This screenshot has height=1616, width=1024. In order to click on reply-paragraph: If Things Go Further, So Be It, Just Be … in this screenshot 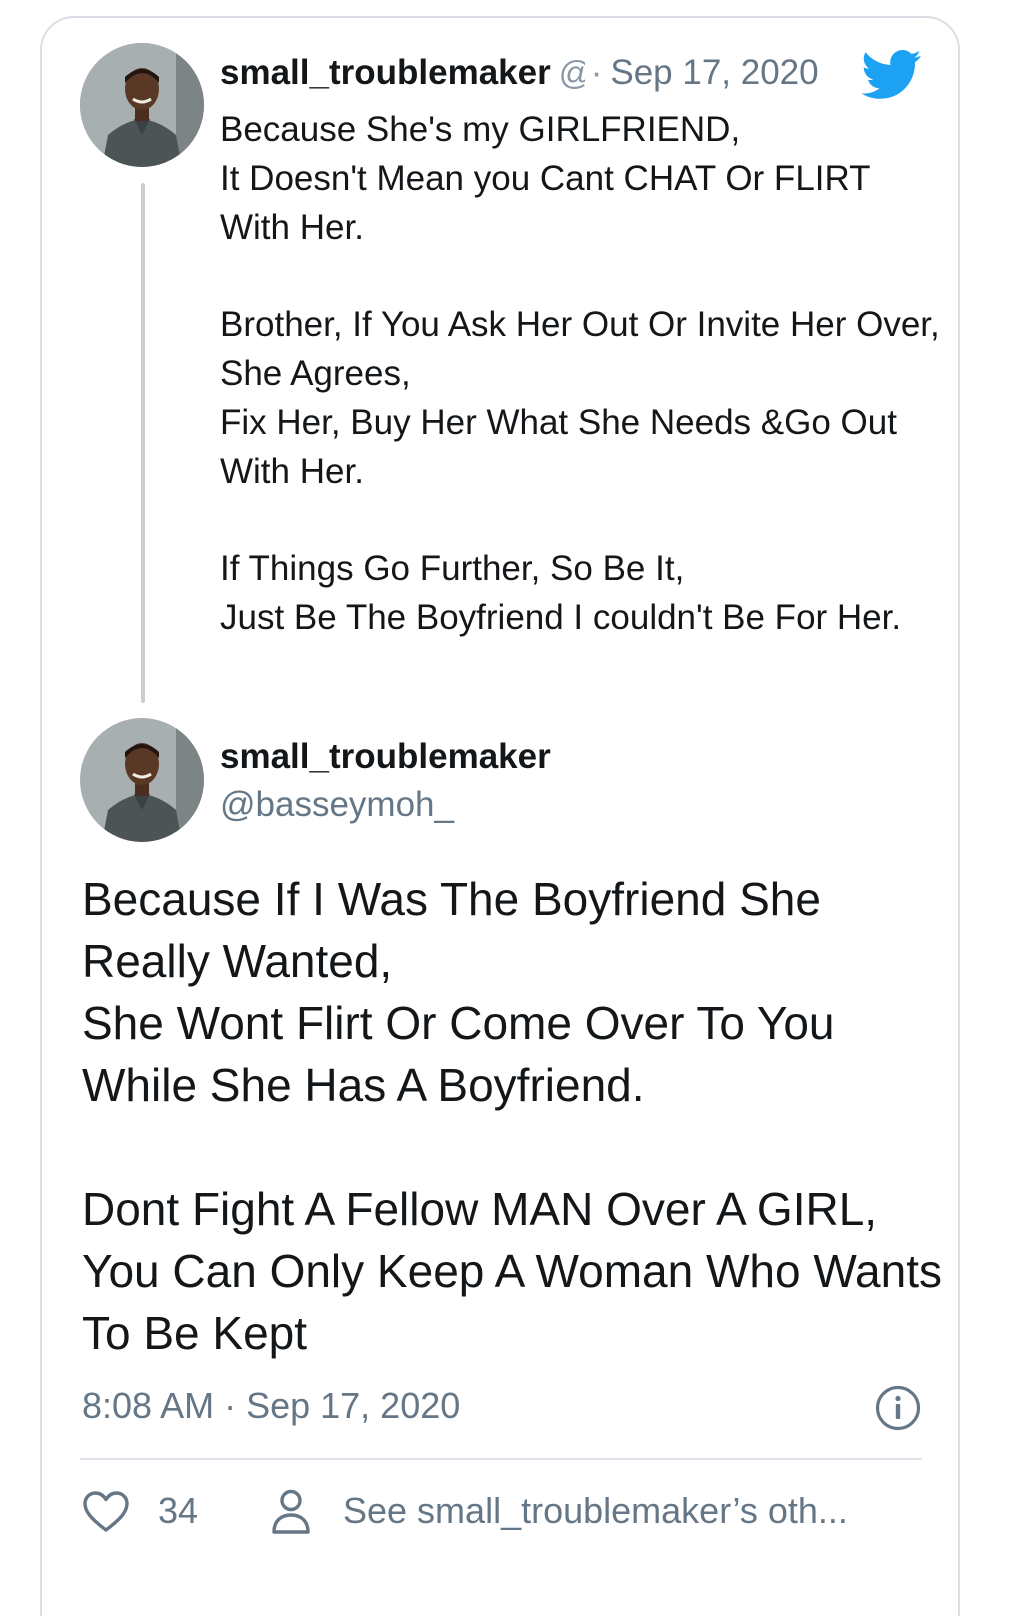, I will do `click(561, 593)`.